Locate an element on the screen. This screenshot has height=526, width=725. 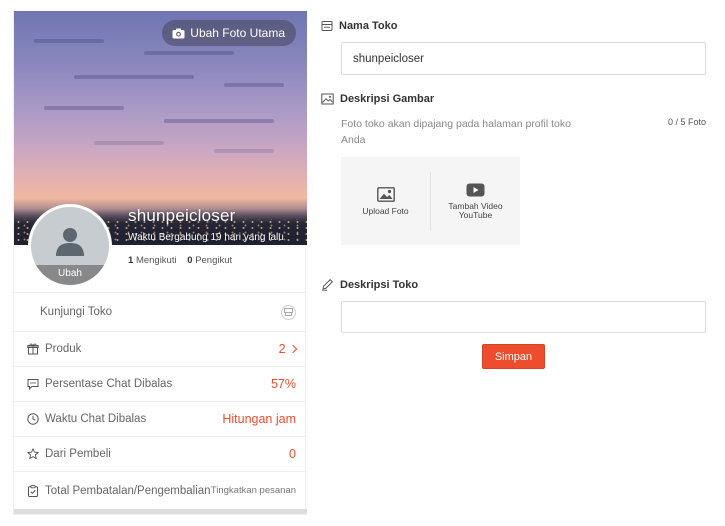
shop-desc-input is located at coordinates (523, 317).